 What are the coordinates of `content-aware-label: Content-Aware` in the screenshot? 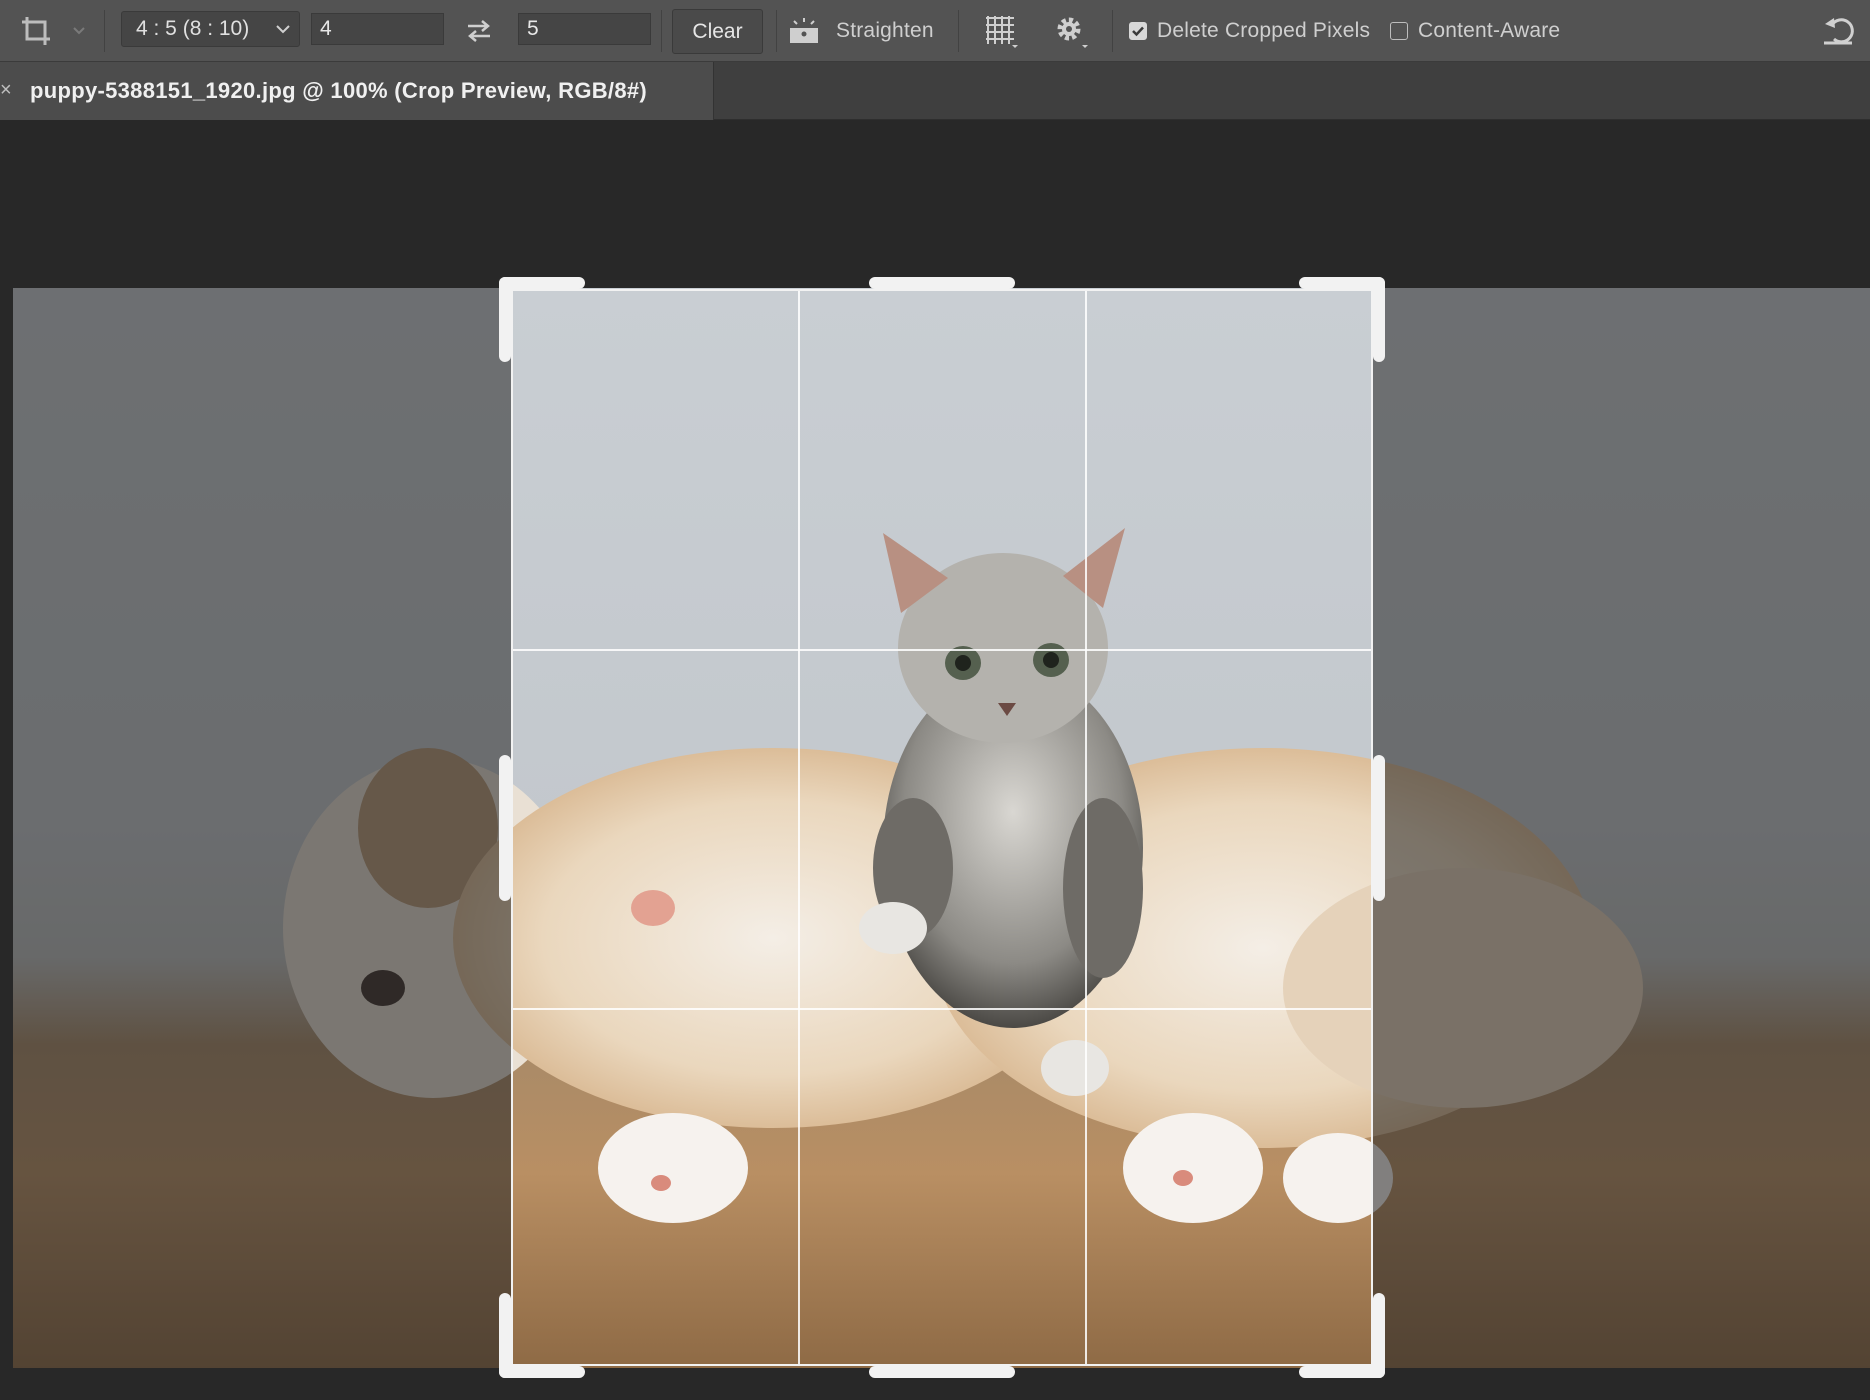 It's located at (1489, 30).